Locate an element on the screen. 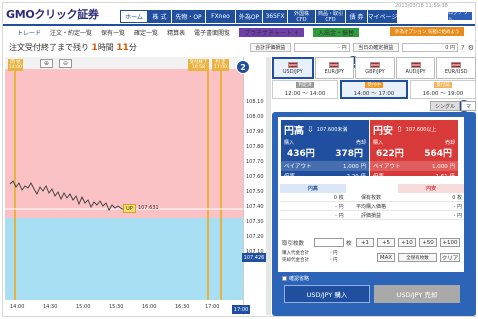  qty-plus-50: +50 is located at coordinates (428, 242).